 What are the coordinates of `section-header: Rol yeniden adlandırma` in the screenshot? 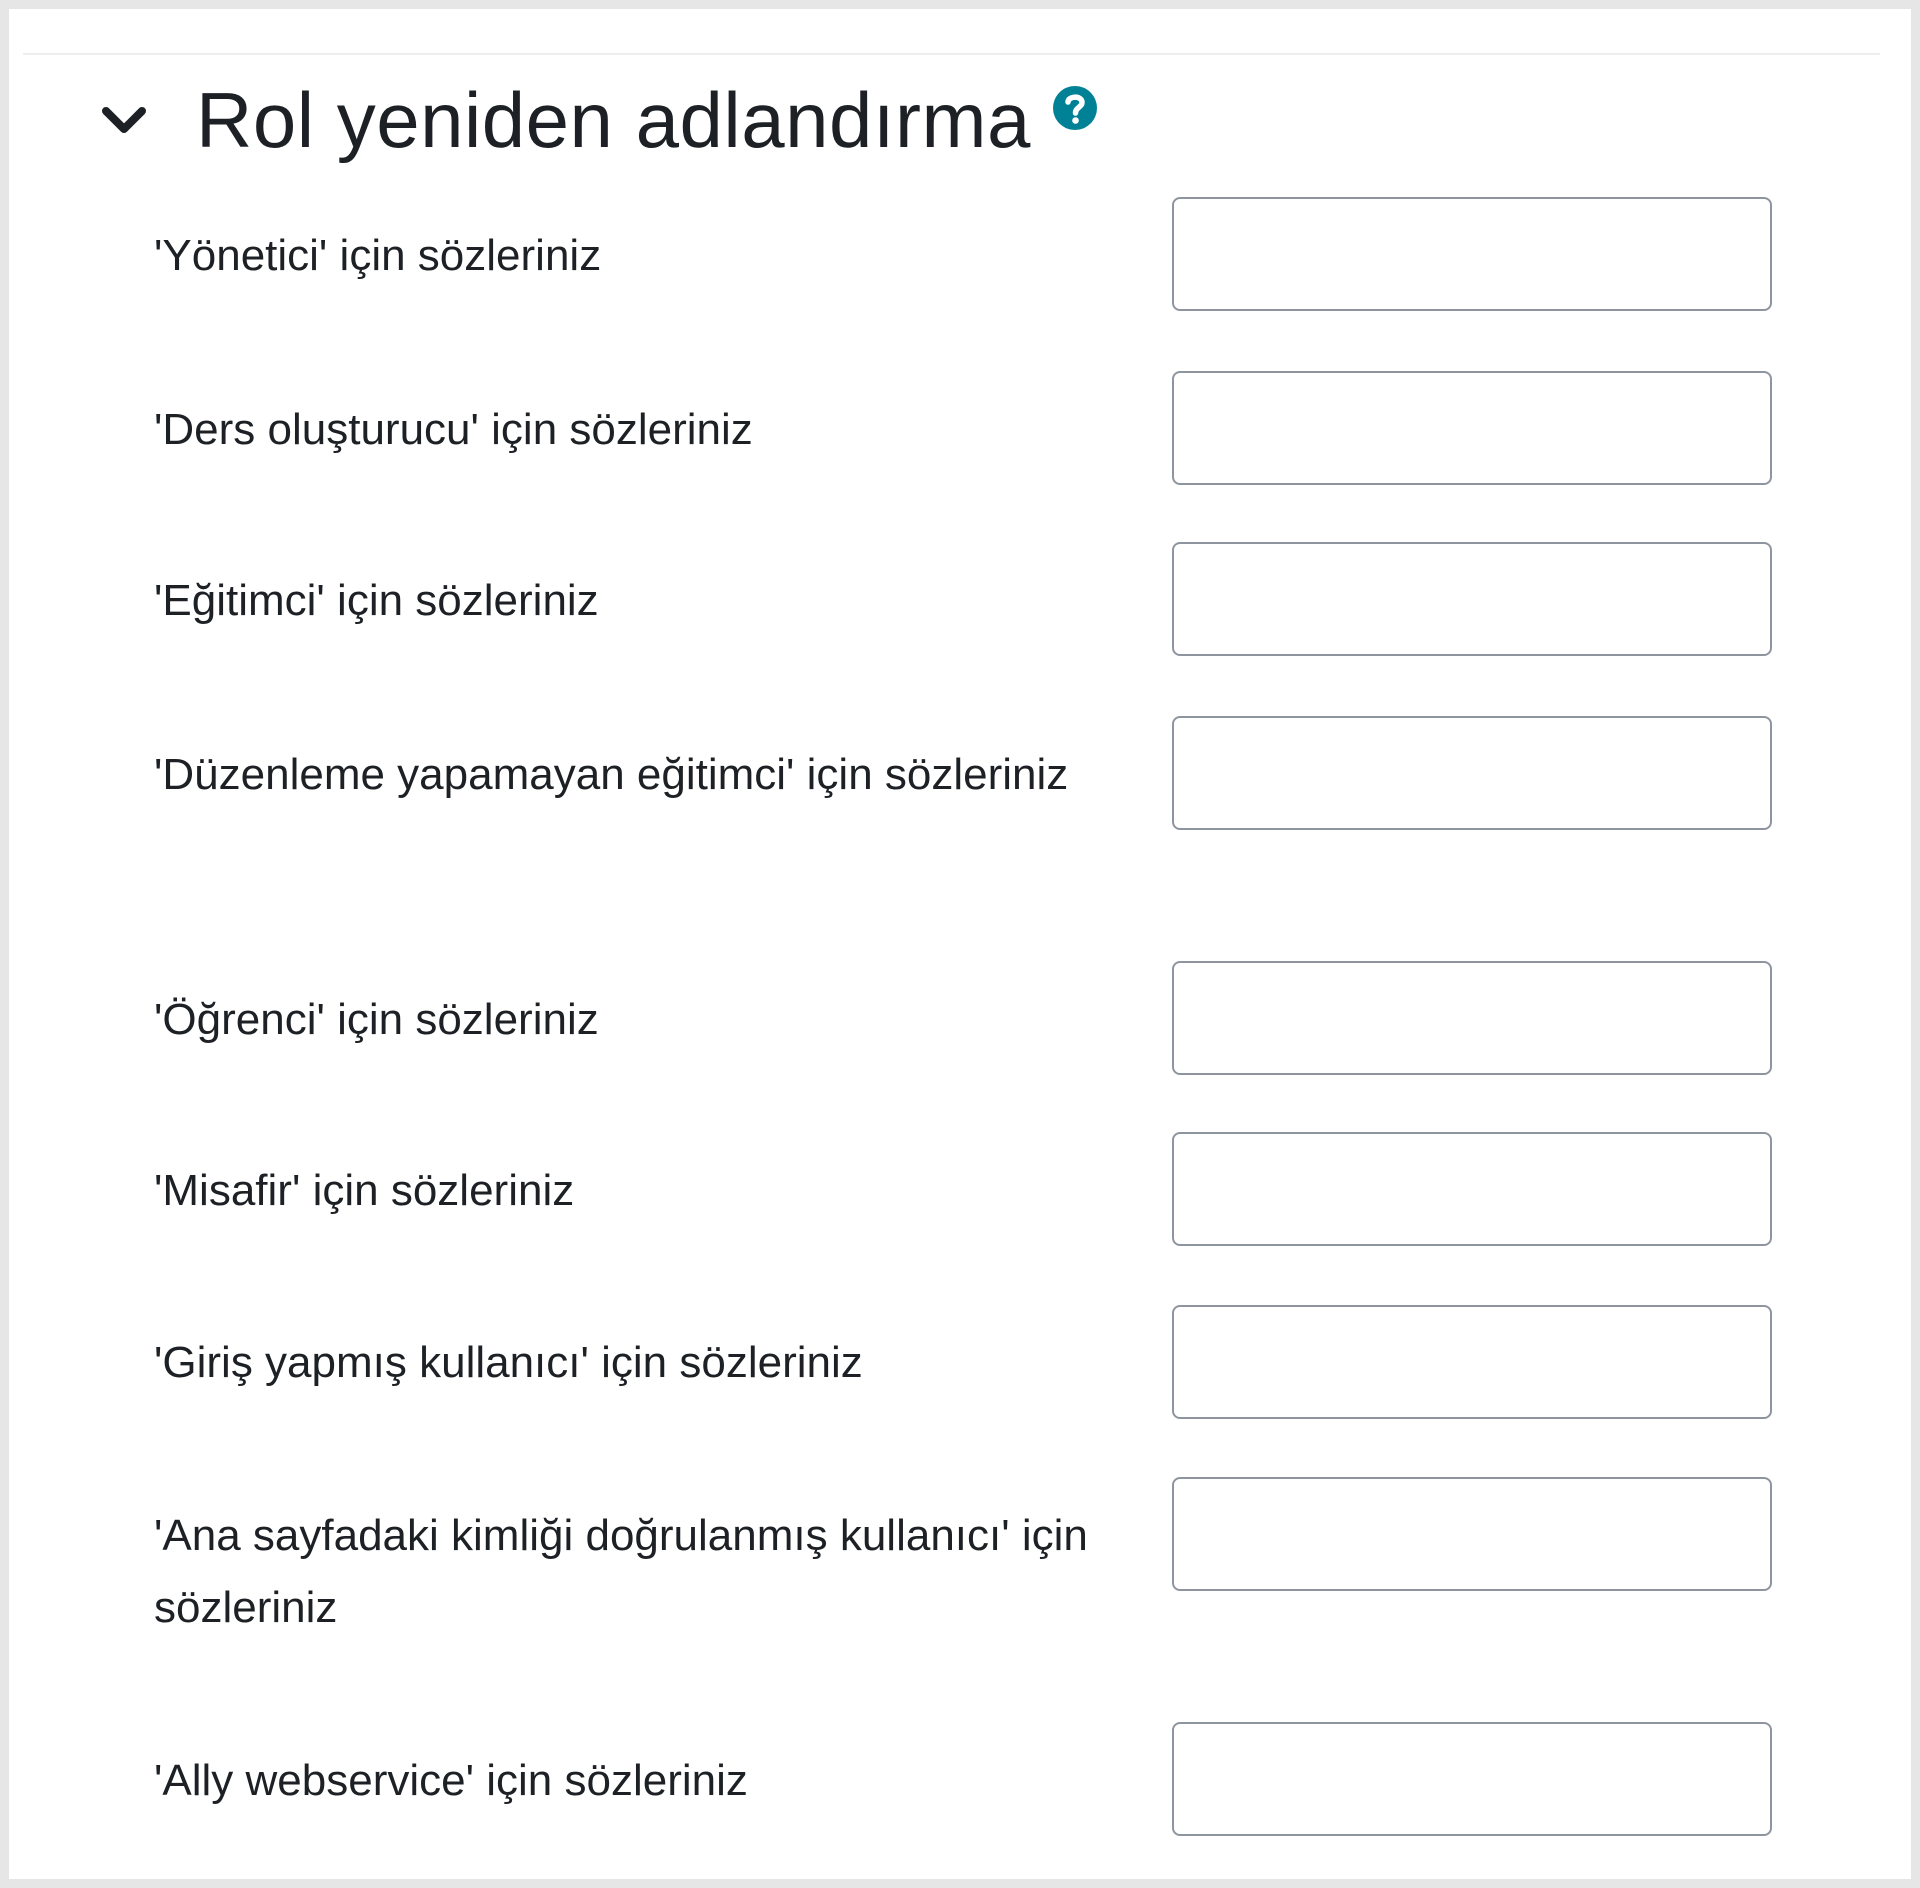 It's located at (596, 120).